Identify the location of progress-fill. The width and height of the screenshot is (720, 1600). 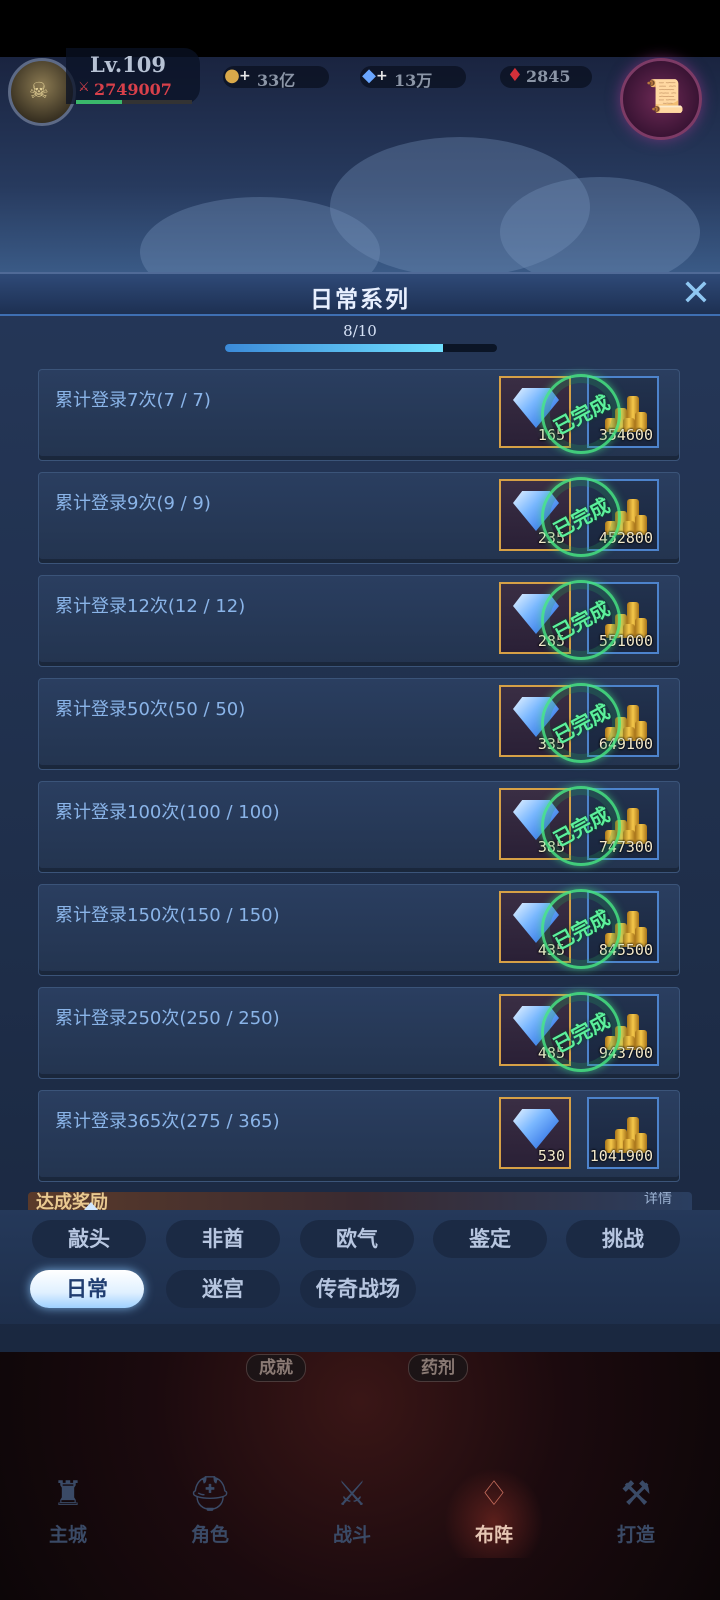
(334, 348).